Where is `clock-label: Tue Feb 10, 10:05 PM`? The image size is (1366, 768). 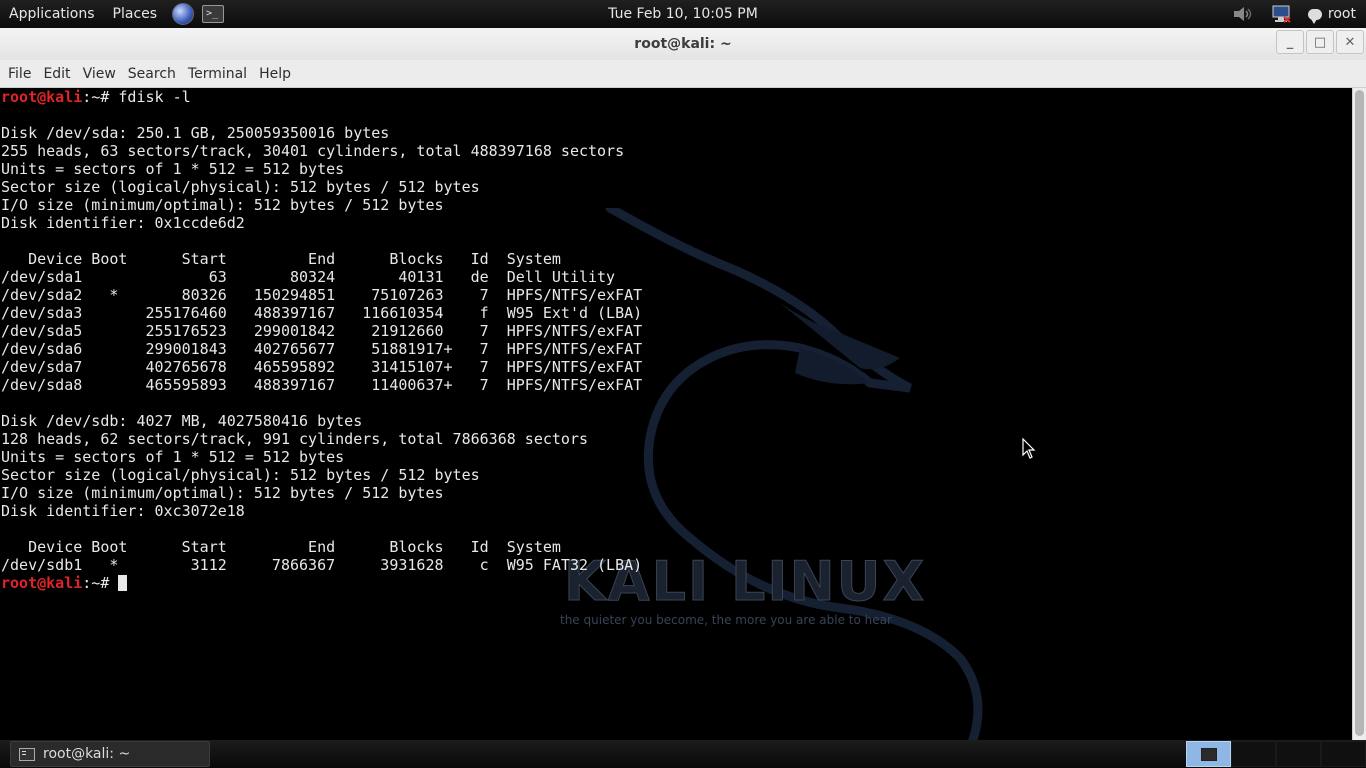
clock-label: Tue Feb 10, 10:05 PM is located at coordinates (683, 14).